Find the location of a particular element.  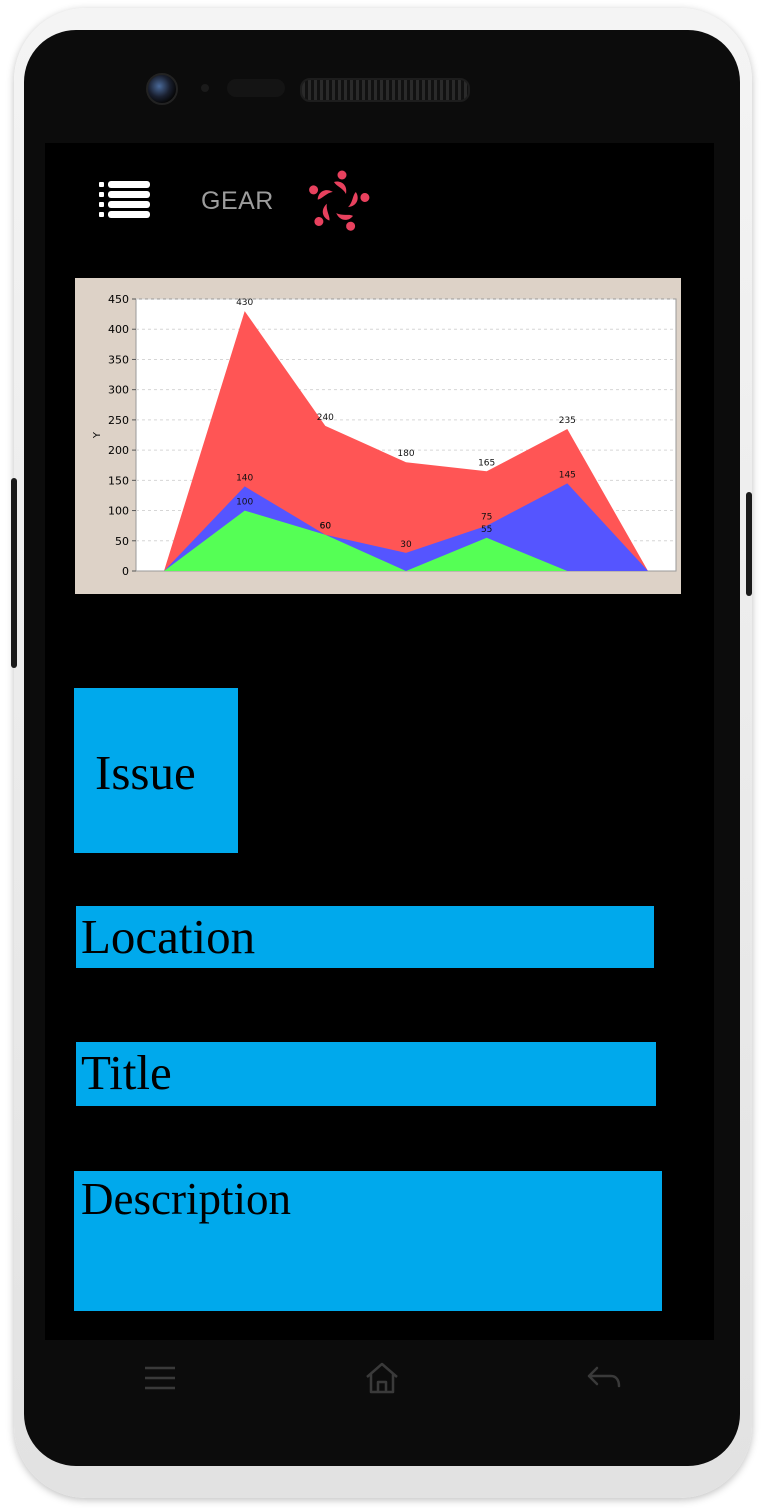

title-label: Title is located at coordinates (126, 1072).